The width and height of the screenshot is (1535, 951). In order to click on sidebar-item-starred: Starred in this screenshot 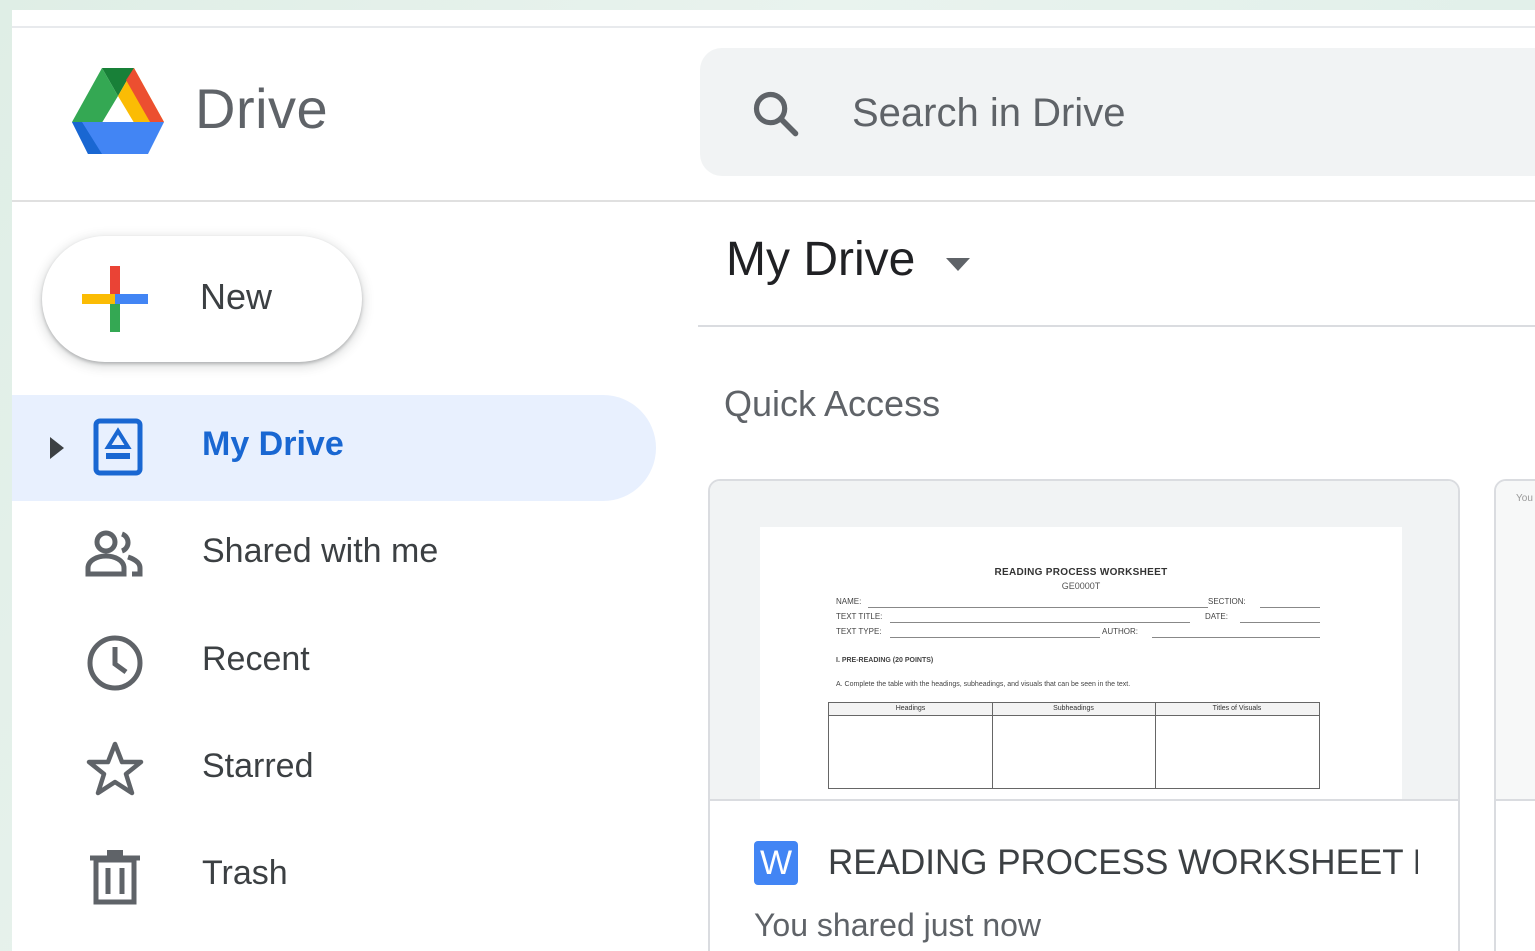, I will do `click(334, 770)`.